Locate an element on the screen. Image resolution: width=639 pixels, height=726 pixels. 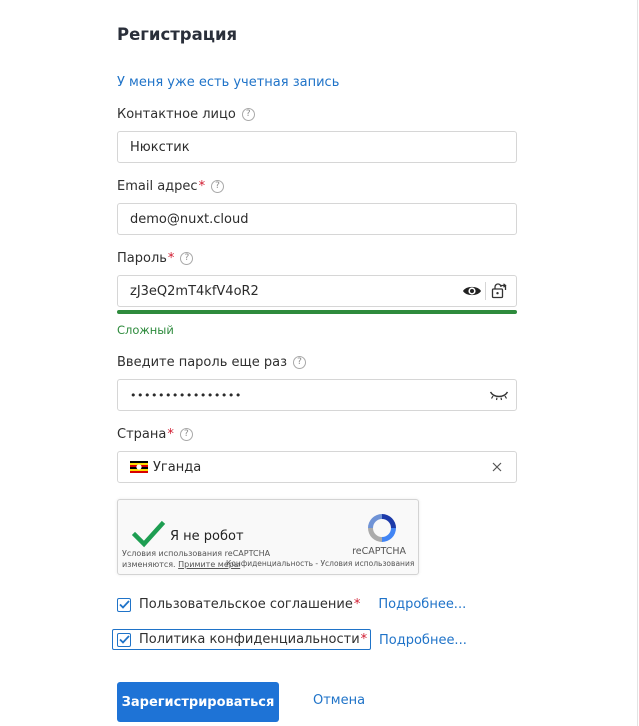
password-help-icon: ? is located at coordinates (187, 258).